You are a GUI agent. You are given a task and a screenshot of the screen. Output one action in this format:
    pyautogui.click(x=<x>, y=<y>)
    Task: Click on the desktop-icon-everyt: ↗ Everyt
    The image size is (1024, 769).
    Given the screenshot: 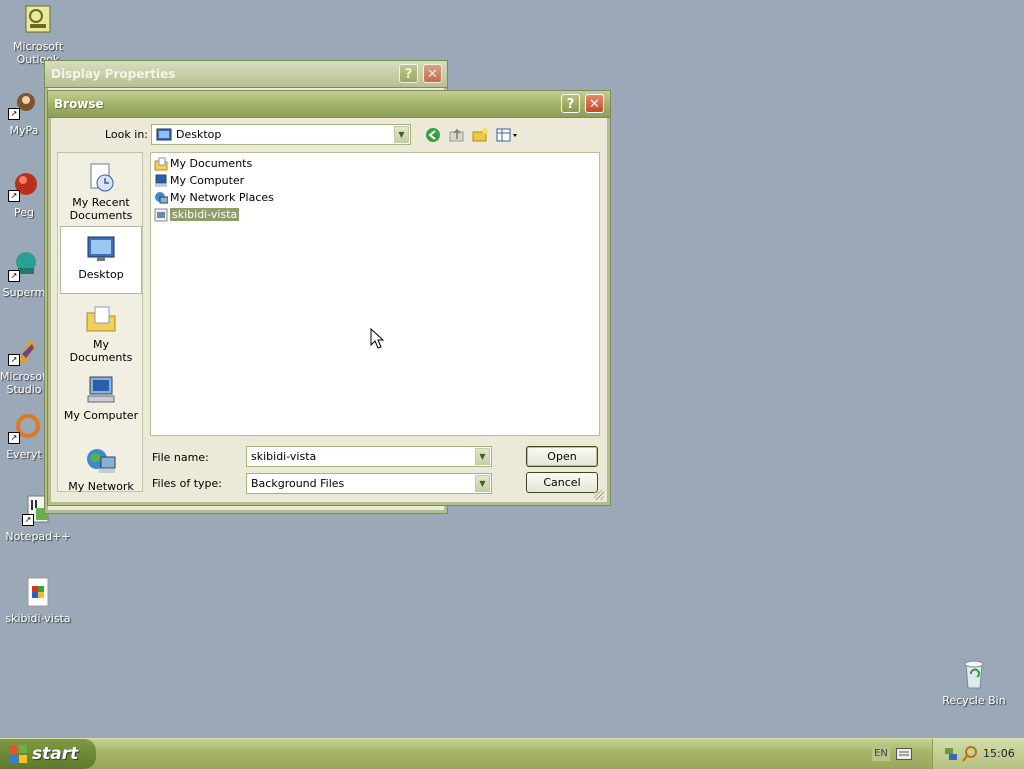 What is the action you would take?
    pyautogui.click(x=24, y=436)
    